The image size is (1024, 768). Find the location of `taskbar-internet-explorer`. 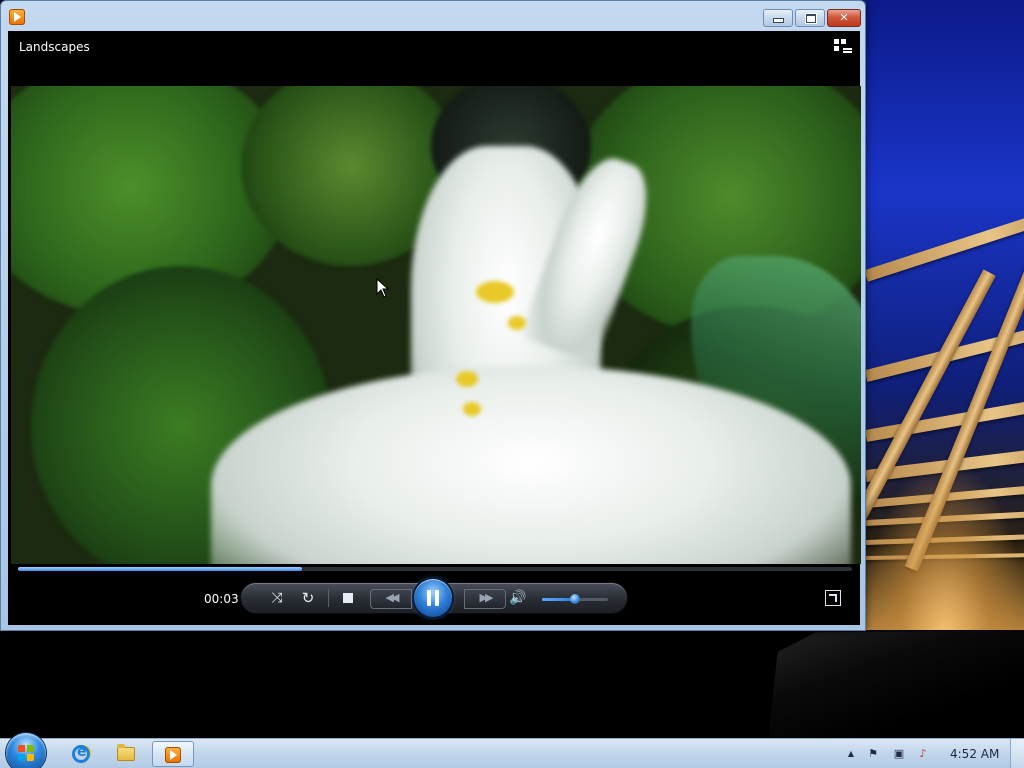

taskbar-internet-explorer is located at coordinates (81, 754).